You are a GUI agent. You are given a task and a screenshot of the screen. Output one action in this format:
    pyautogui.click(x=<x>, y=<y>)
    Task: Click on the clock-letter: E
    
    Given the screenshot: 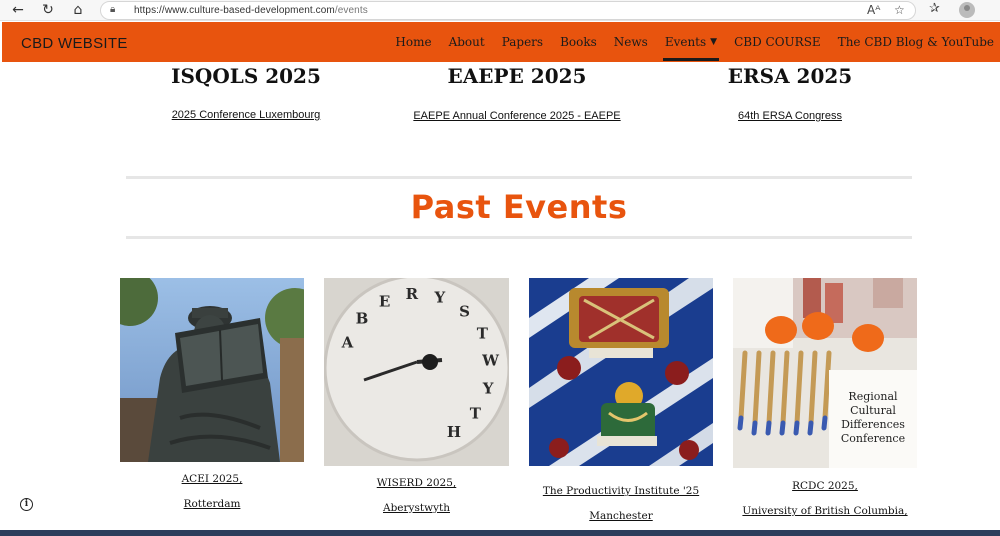 What is the action you would take?
    pyautogui.click(x=384, y=302)
    